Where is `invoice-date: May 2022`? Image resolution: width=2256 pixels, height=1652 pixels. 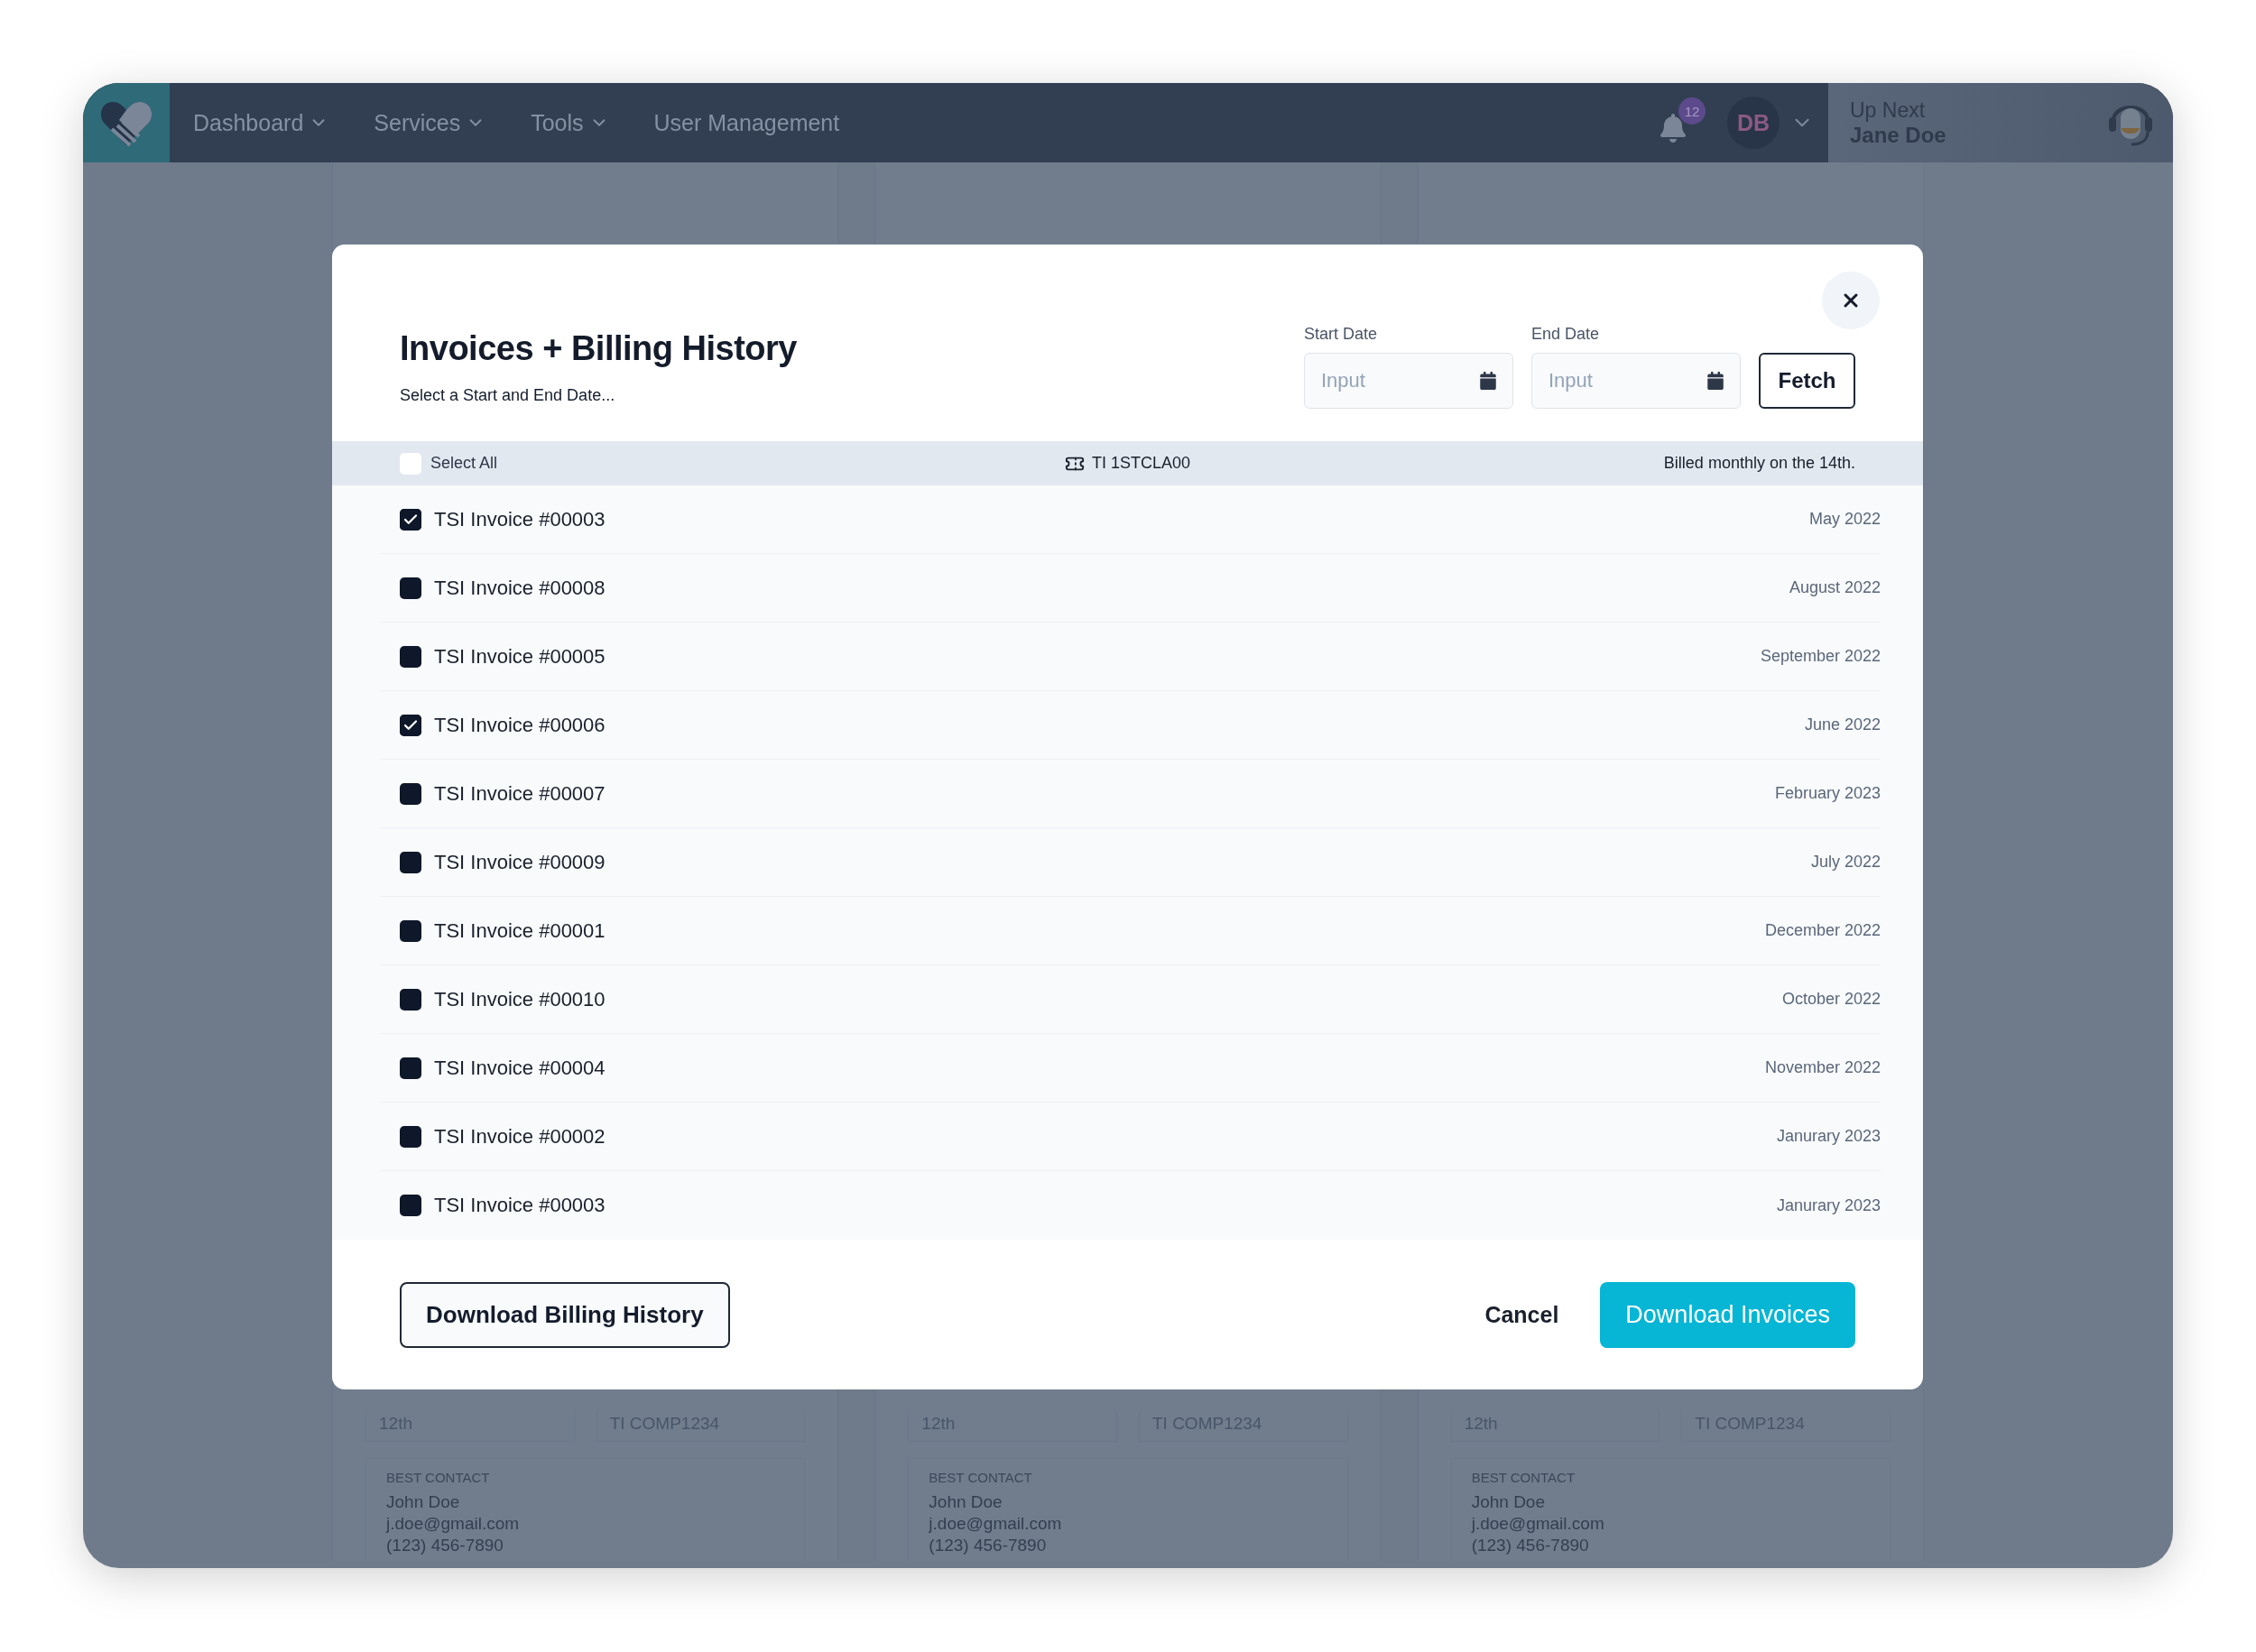 invoice-date: May 2022 is located at coordinates (1844, 519).